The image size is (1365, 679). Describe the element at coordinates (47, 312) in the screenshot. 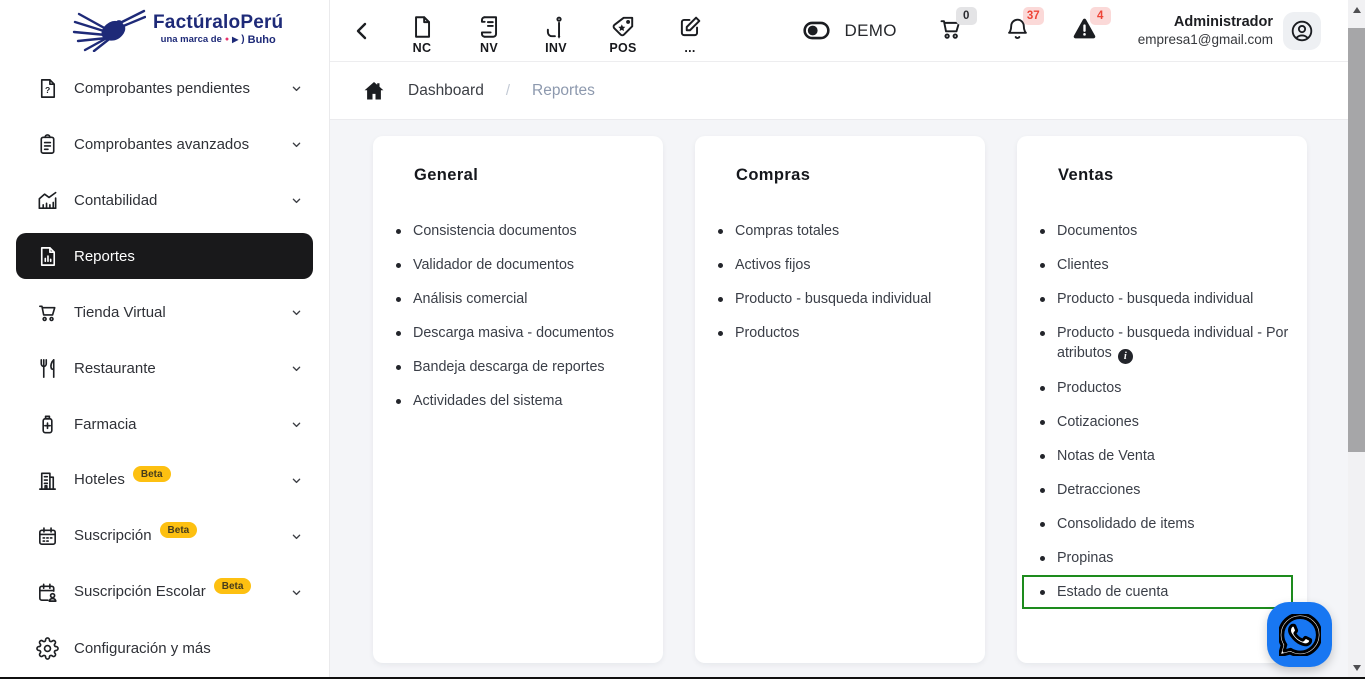

I see `cart-icon` at that location.